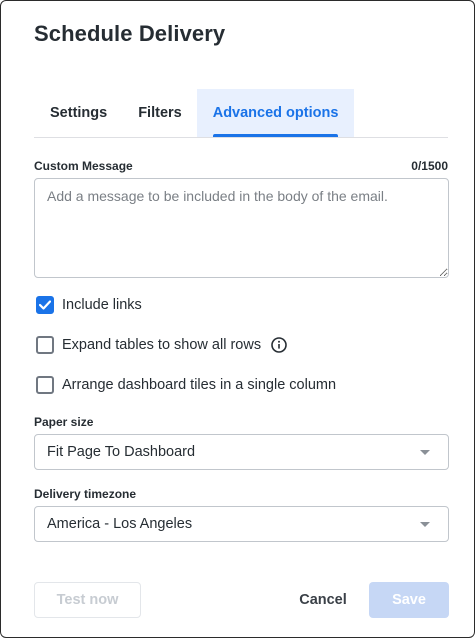 The width and height of the screenshot is (475, 638). Describe the element at coordinates (323, 600) in the screenshot. I see `cancel-button: Cancel` at that location.